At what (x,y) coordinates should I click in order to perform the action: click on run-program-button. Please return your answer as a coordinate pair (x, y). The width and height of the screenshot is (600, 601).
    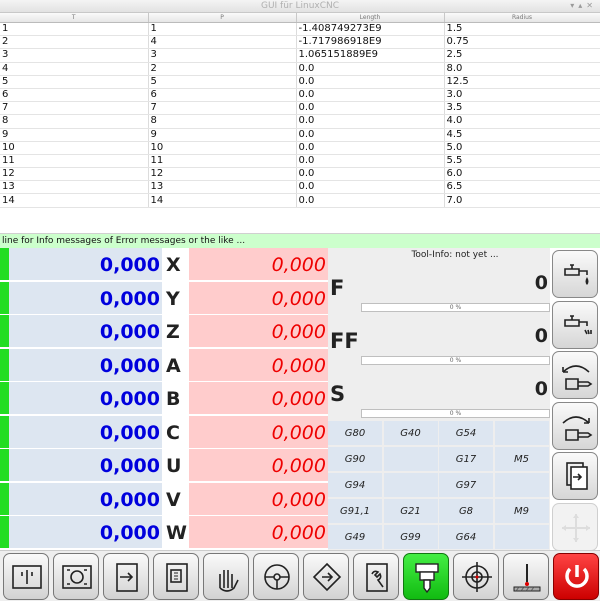
    Looking at the image, I should click on (126, 576).